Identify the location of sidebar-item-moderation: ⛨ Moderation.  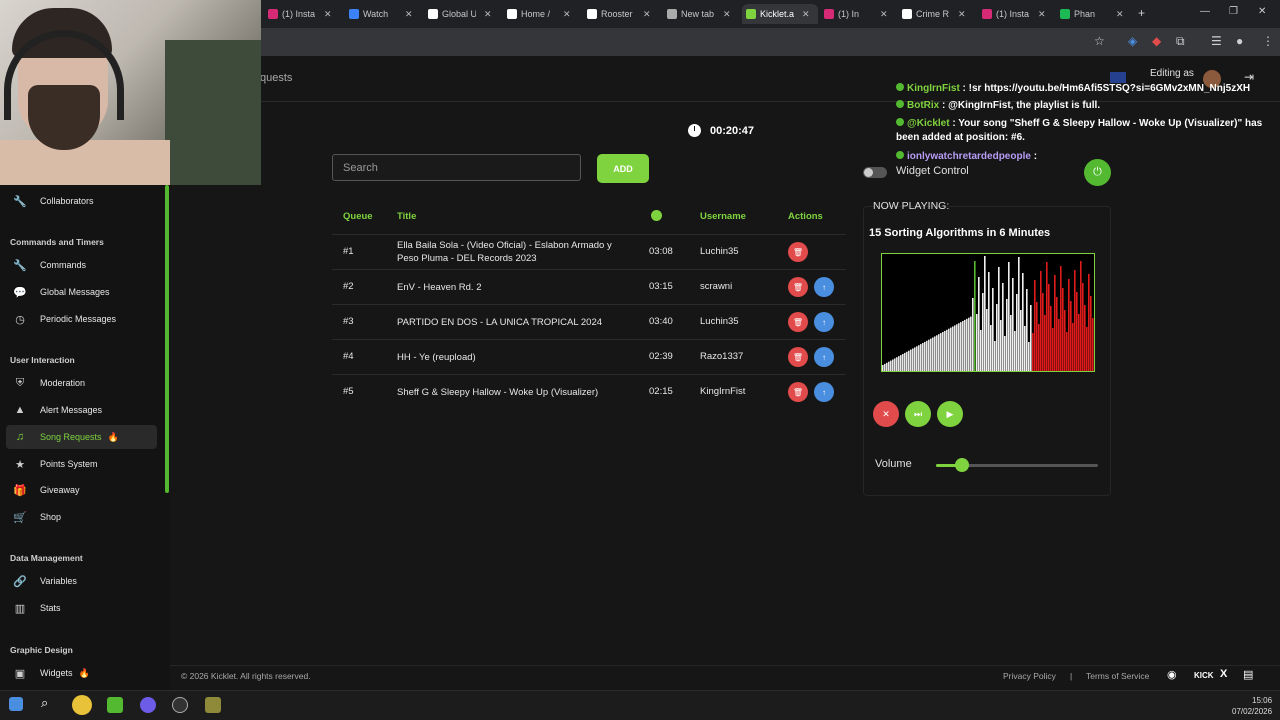
(81, 383).